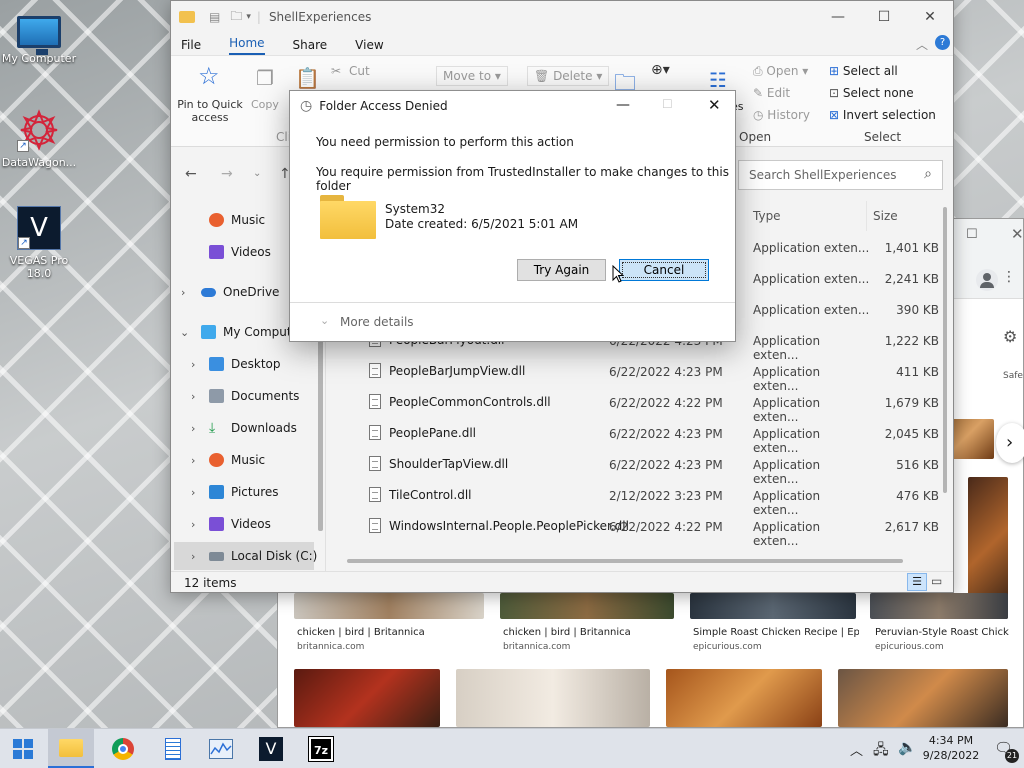 Image resolution: width=1024 pixels, height=768 pixels. Describe the element at coordinates (885, 216) in the screenshot. I see `column-header-size: Size` at that location.